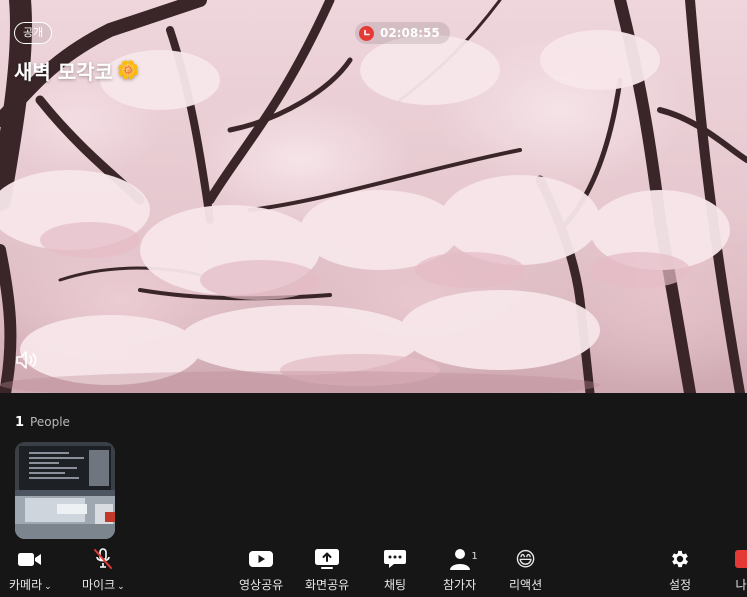 This screenshot has width=747, height=597. What do you see at coordinates (460, 585) in the screenshot?
I see `participants-label: 참가자` at bounding box center [460, 585].